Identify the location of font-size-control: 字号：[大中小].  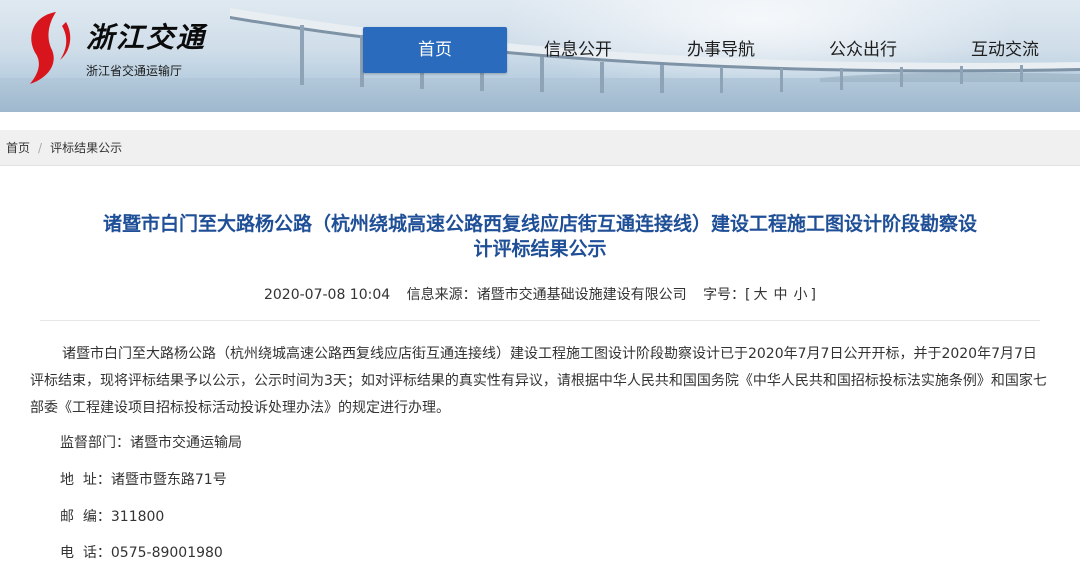
(759, 295).